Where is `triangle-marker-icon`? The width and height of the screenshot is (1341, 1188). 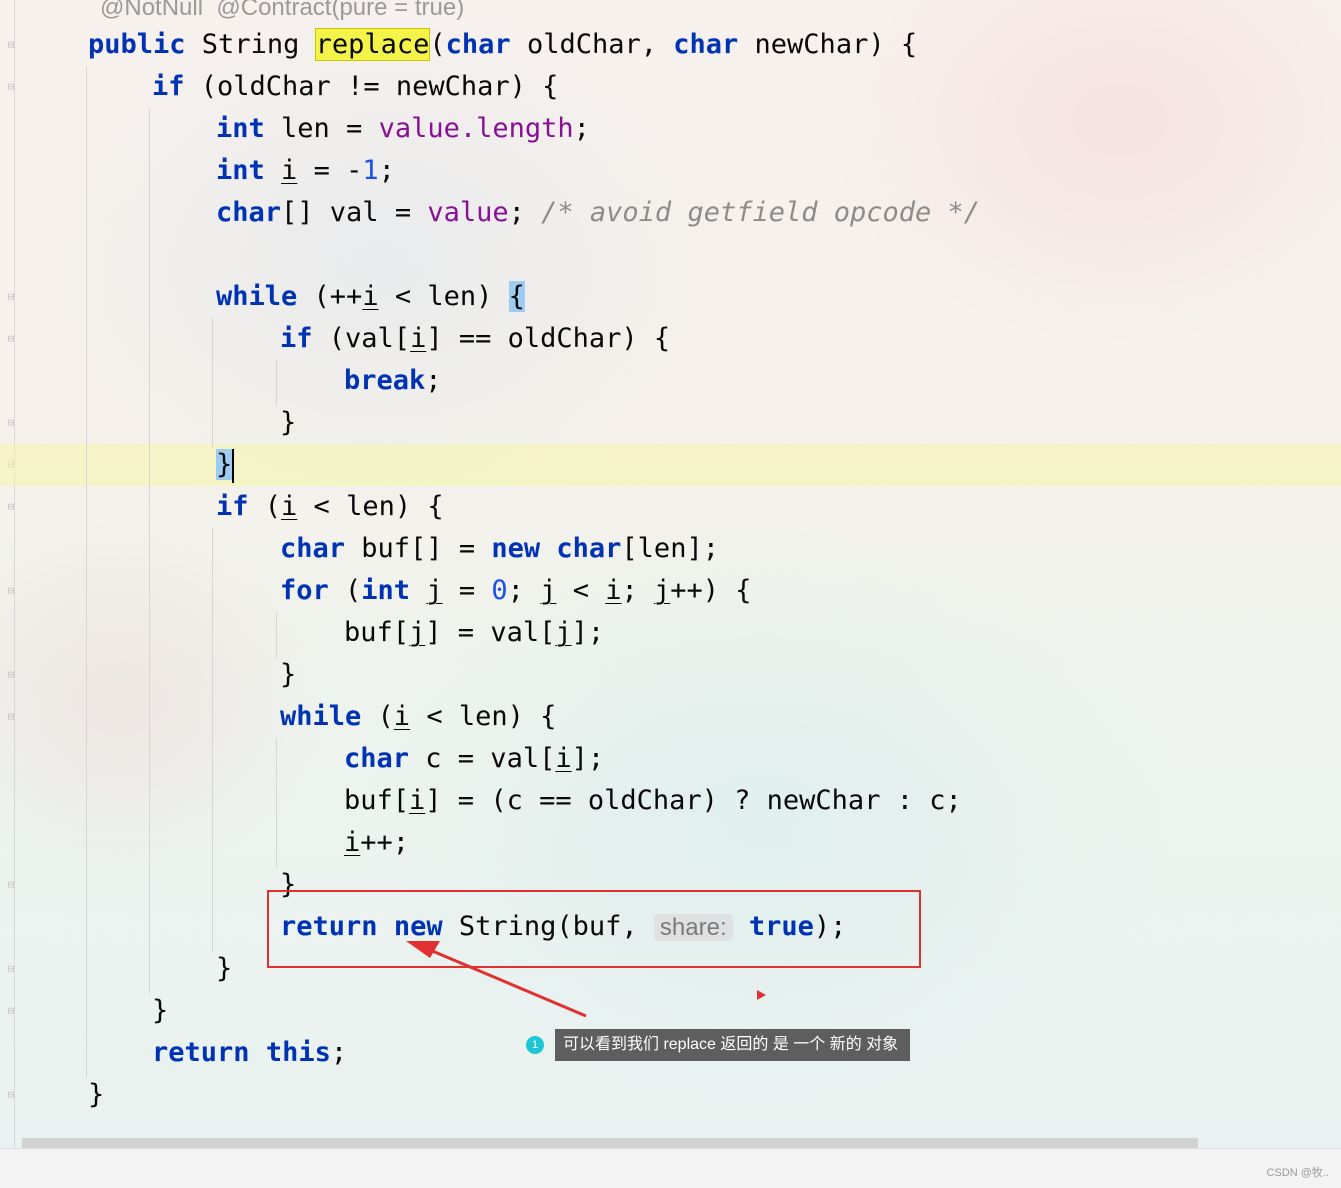 triangle-marker-icon is located at coordinates (761, 995).